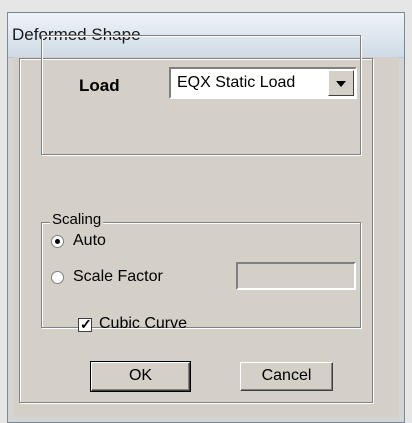 The image size is (412, 423). Describe the element at coordinates (57, 277) in the screenshot. I see `scale-factor-radio` at that location.